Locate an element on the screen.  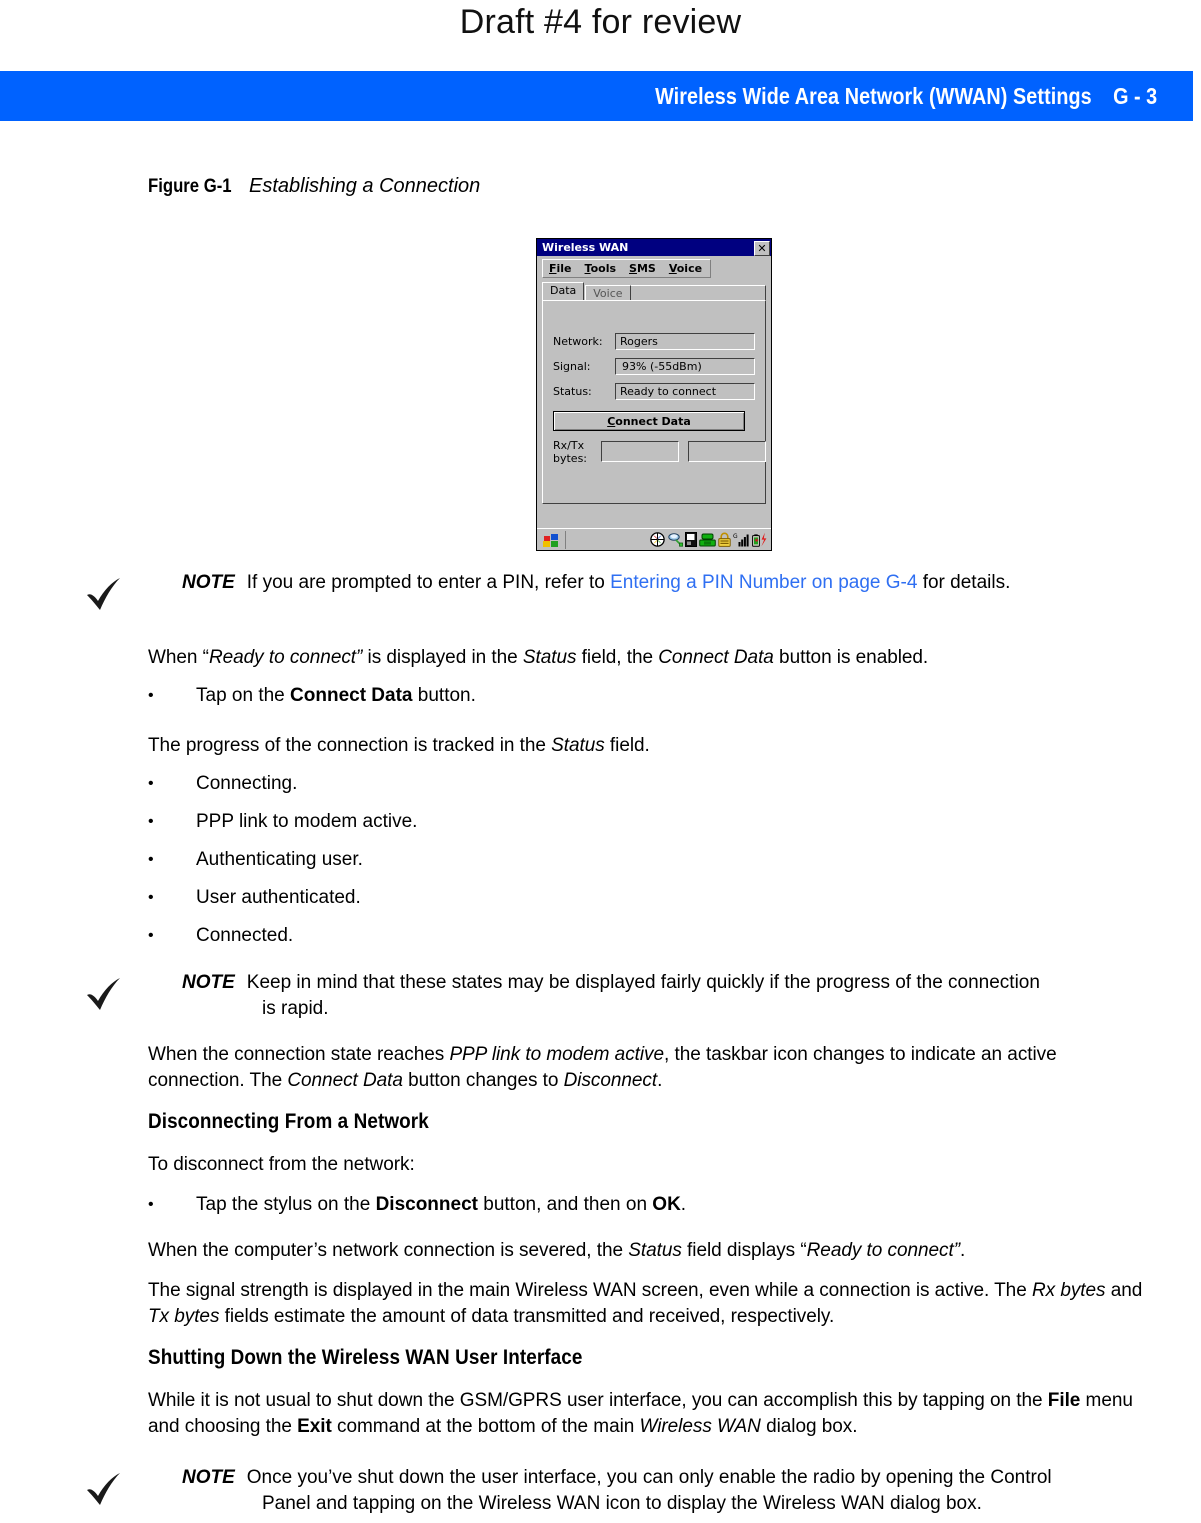
tab-data: Data is located at coordinates (563, 291).